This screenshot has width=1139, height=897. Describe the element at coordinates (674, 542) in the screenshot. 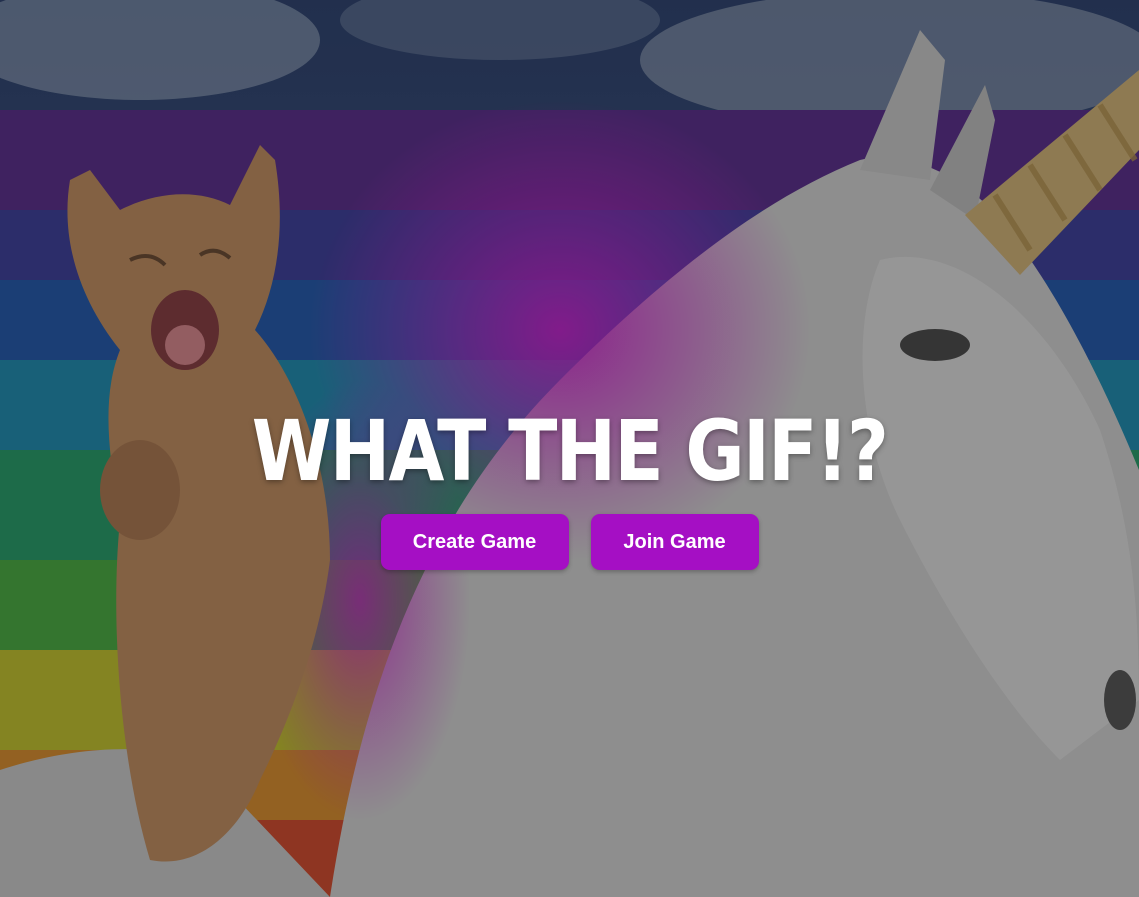

I see `join-game-button: Join Game` at that location.